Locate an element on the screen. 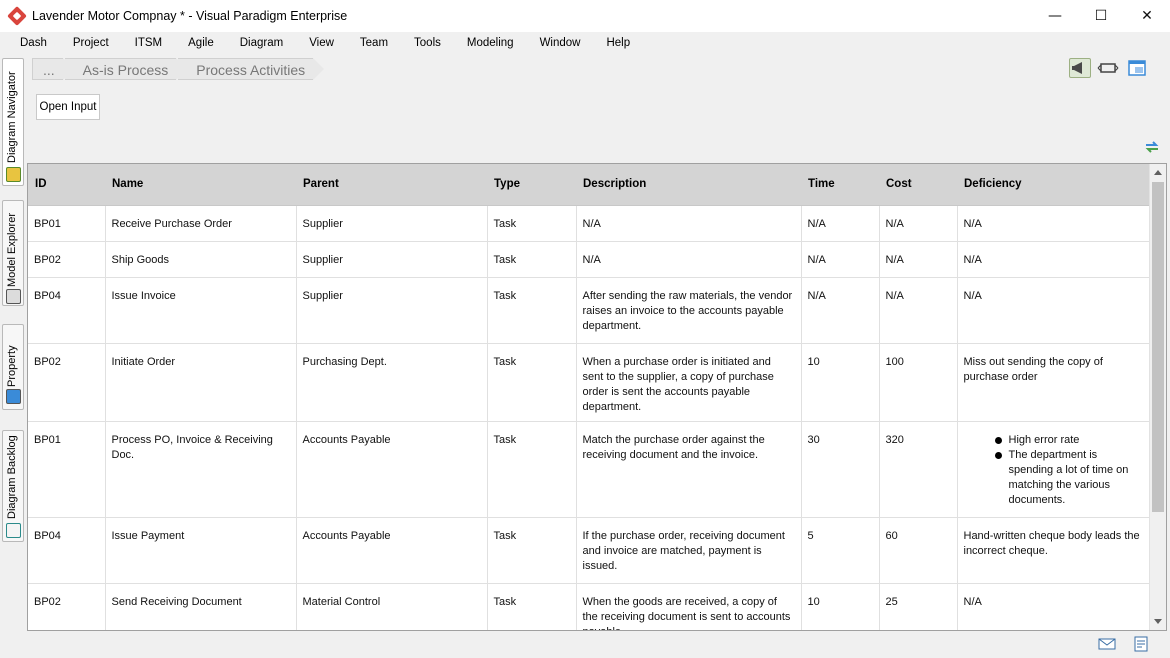  column-header-type: Type is located at coordinates (531, 185).